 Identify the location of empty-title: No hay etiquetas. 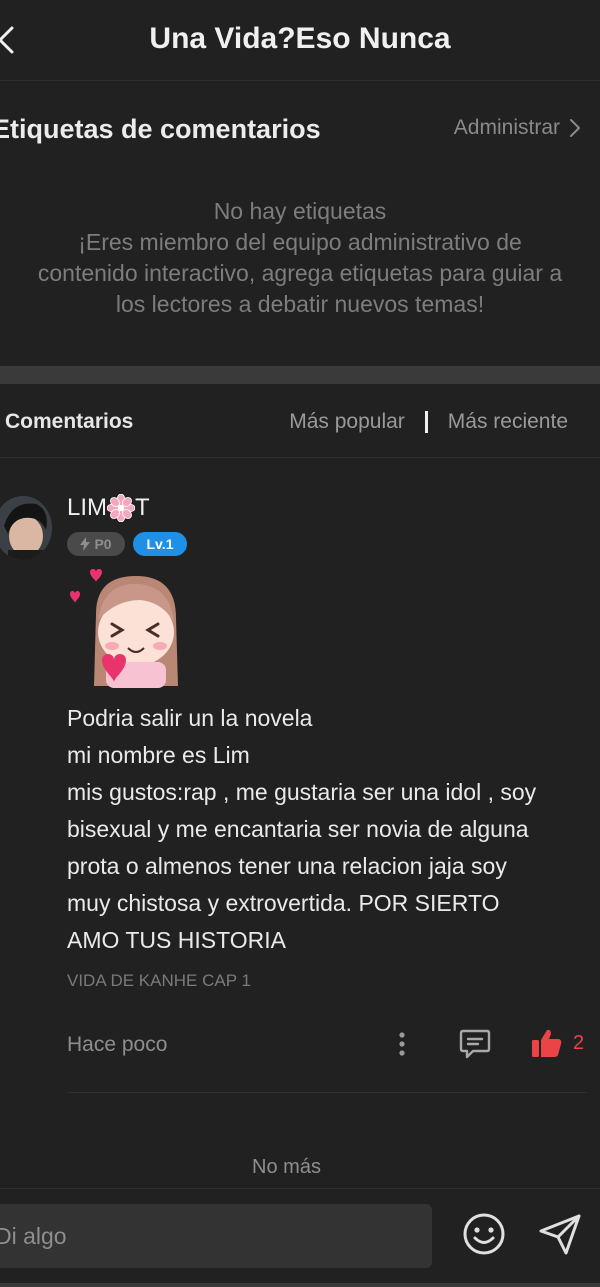
(300, 211).